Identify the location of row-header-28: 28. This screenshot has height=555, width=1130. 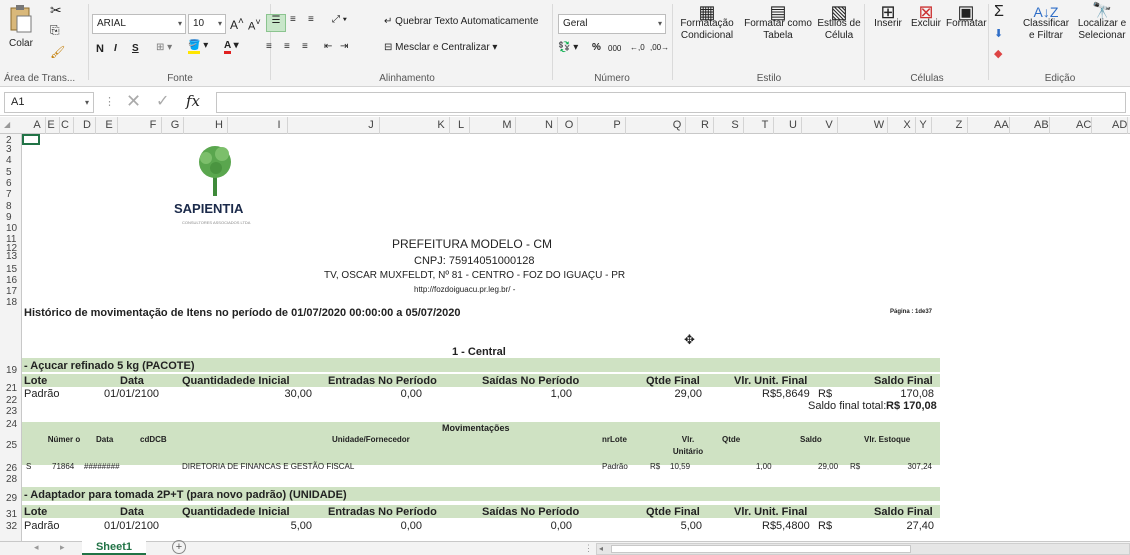
(11, 480).